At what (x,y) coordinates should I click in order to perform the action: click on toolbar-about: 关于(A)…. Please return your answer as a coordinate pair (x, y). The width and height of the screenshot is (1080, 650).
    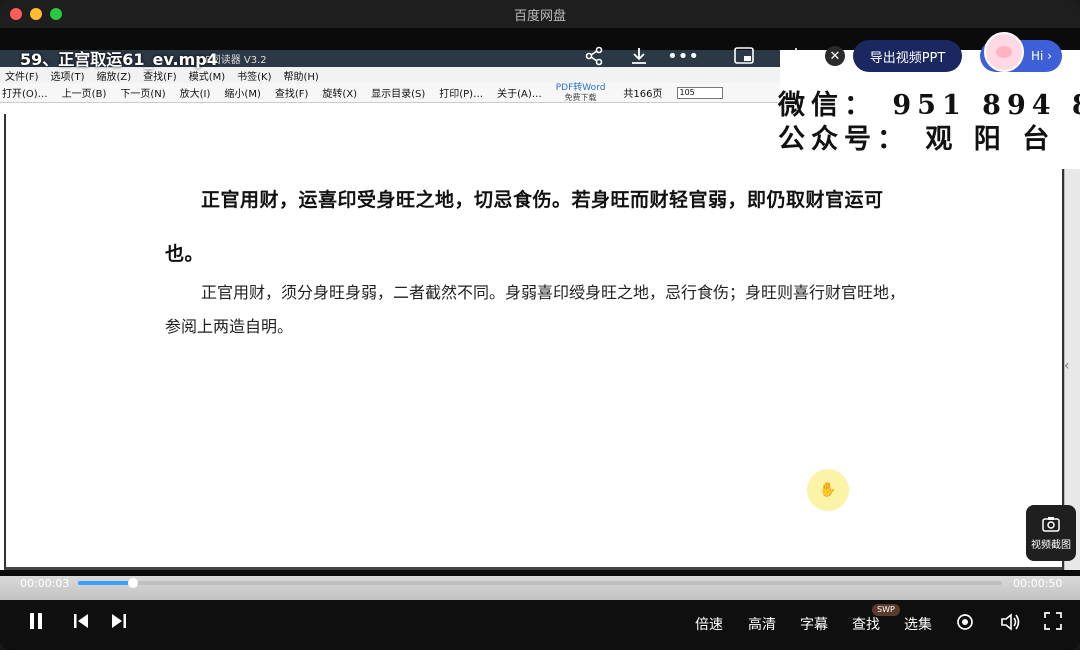
    Looking at the image, I should click on (519, 94).